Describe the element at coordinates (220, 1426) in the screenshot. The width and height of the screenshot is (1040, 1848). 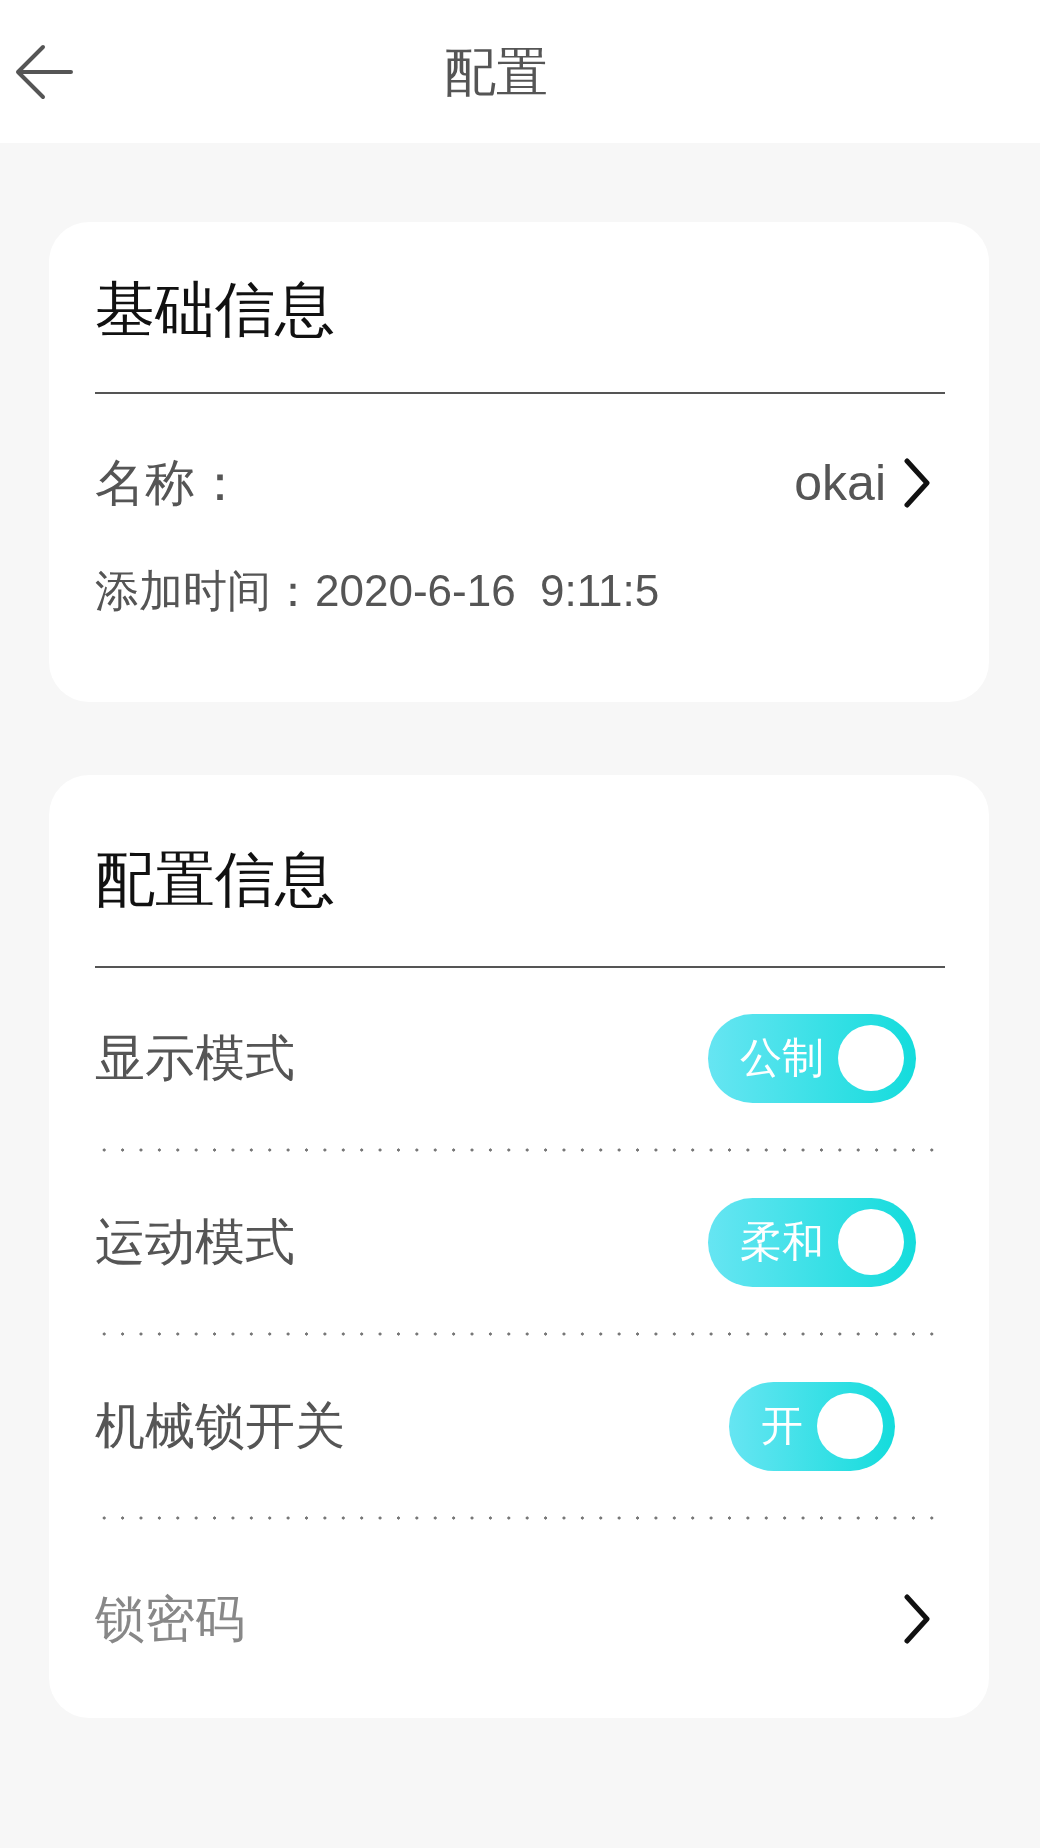
I see `setting-label: 机械锁开关` at that location.